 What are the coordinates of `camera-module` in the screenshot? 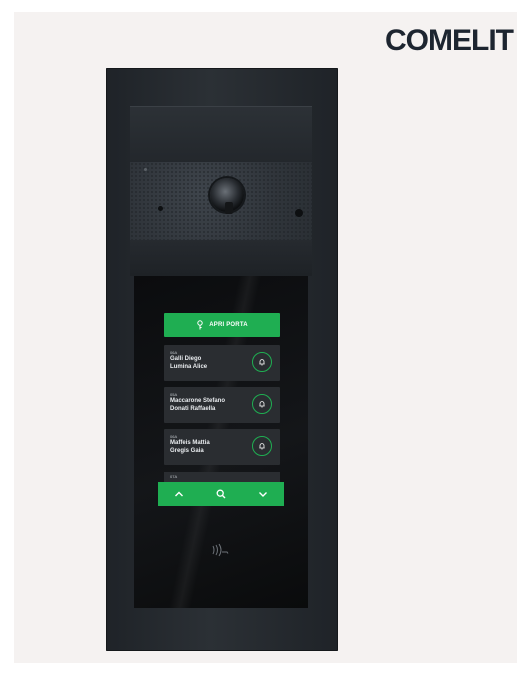 It's located at (221, 201).